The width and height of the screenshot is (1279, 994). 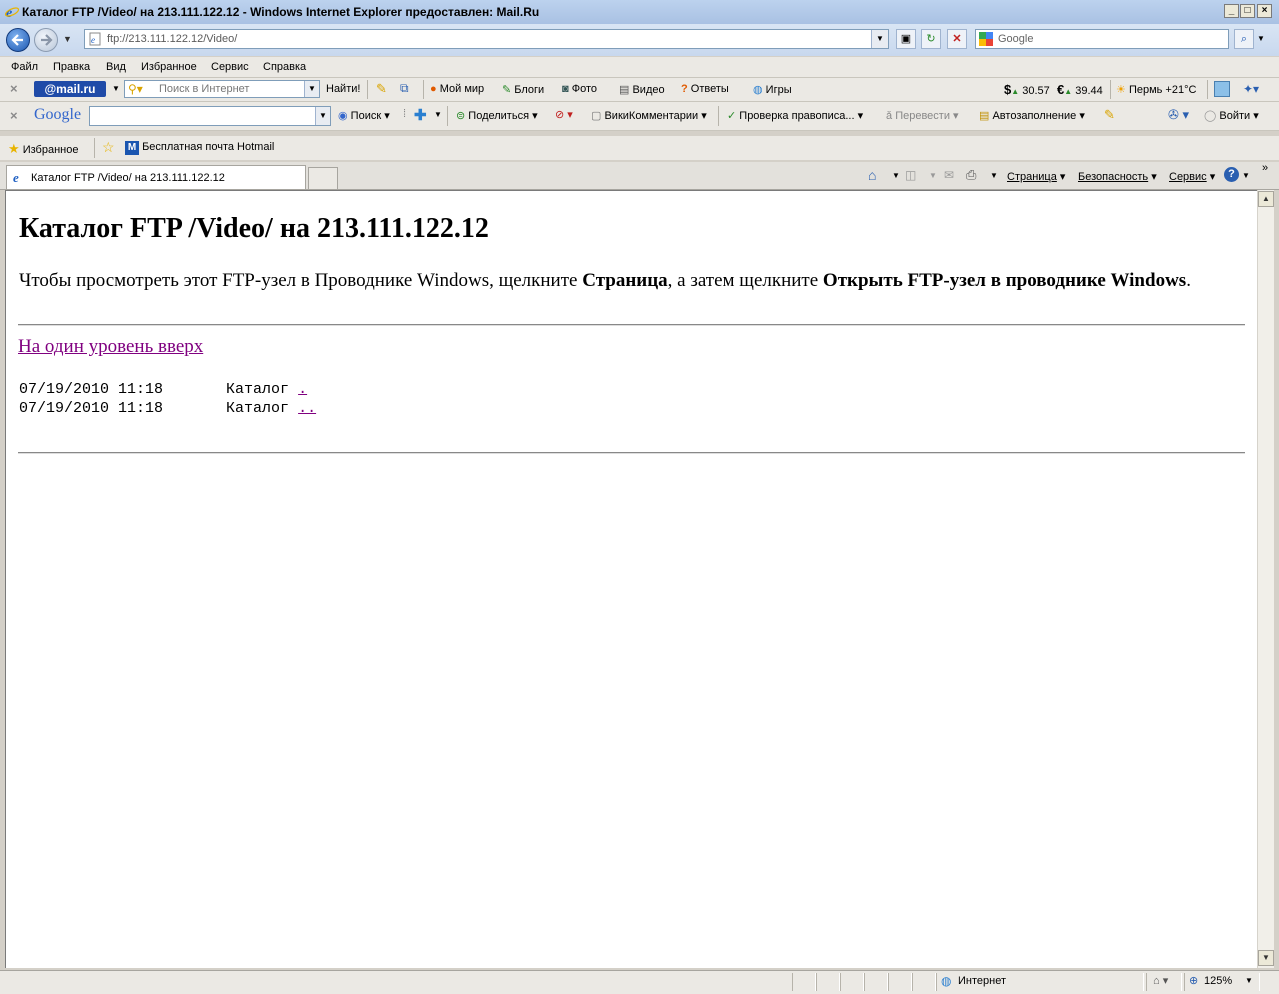 I want to click on tools-menu: Сервис ▾, so click(x=1192, y=176).